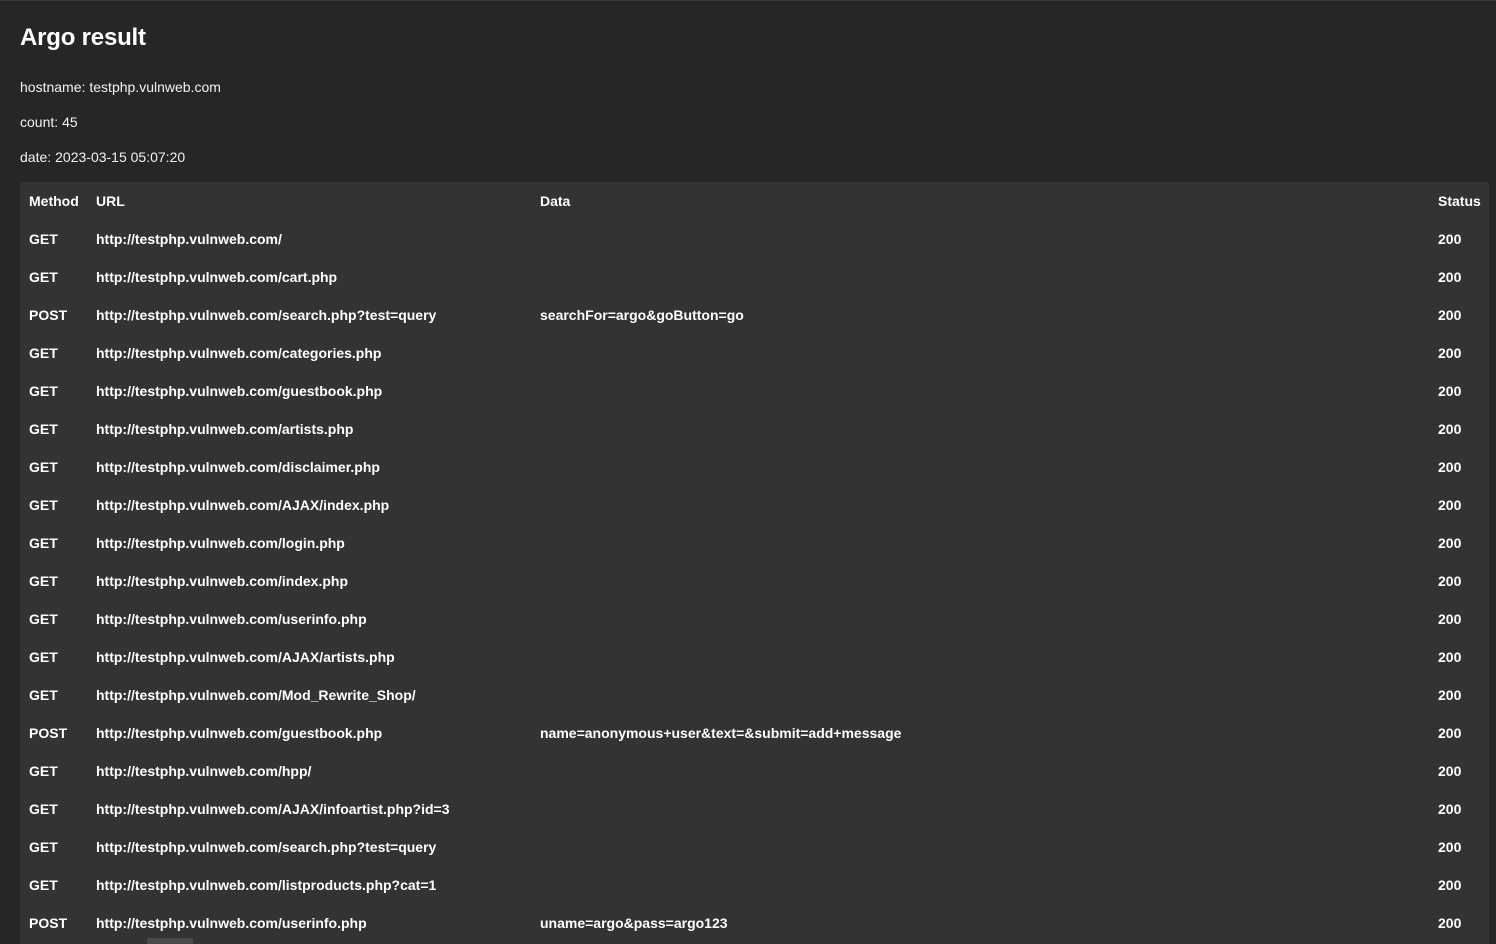  Describe the element at coordinates (36, 157) in the screenshot. I see `date-label: date:` at that location.